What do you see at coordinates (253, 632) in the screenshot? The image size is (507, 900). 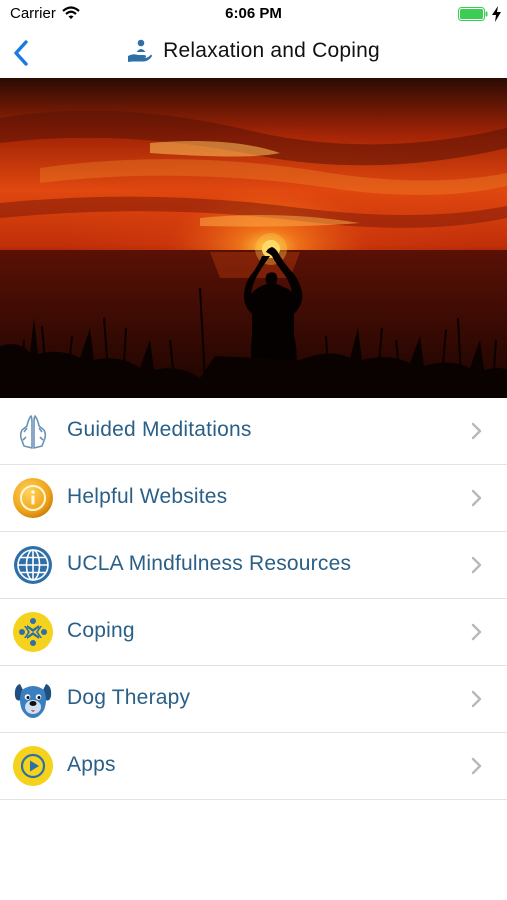 I see `menu-row-coping: Coping` at bounding box center [253, 632].